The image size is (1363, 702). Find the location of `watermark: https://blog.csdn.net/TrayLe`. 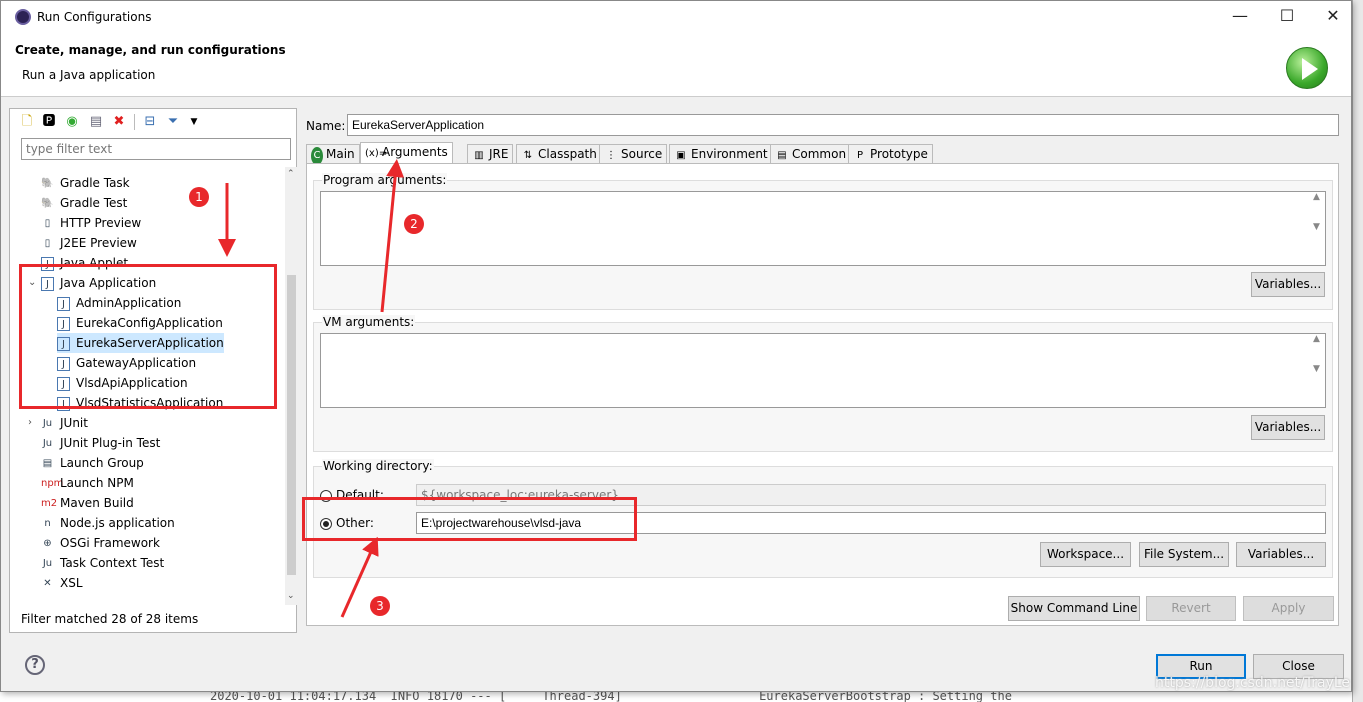

watermark: https://blog.csdn.net/TrayLe is located at coordinates (1253, 683).